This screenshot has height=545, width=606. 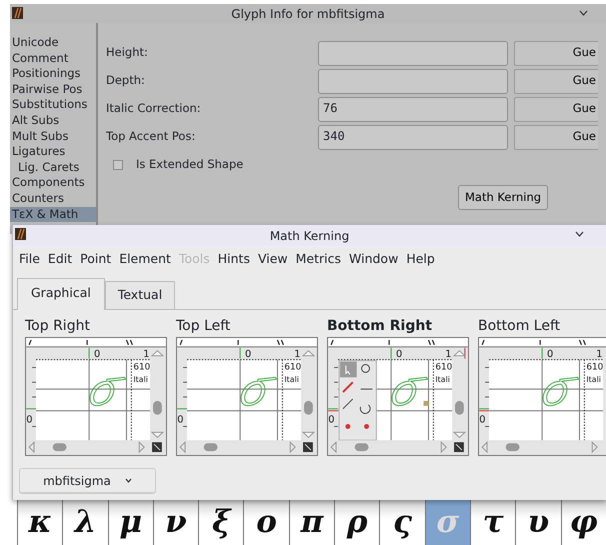 What do you see at coordinates (53, 152) in the screenshot?
I see `sidebar-item: Ligatures` at bounding box center [53, 152].